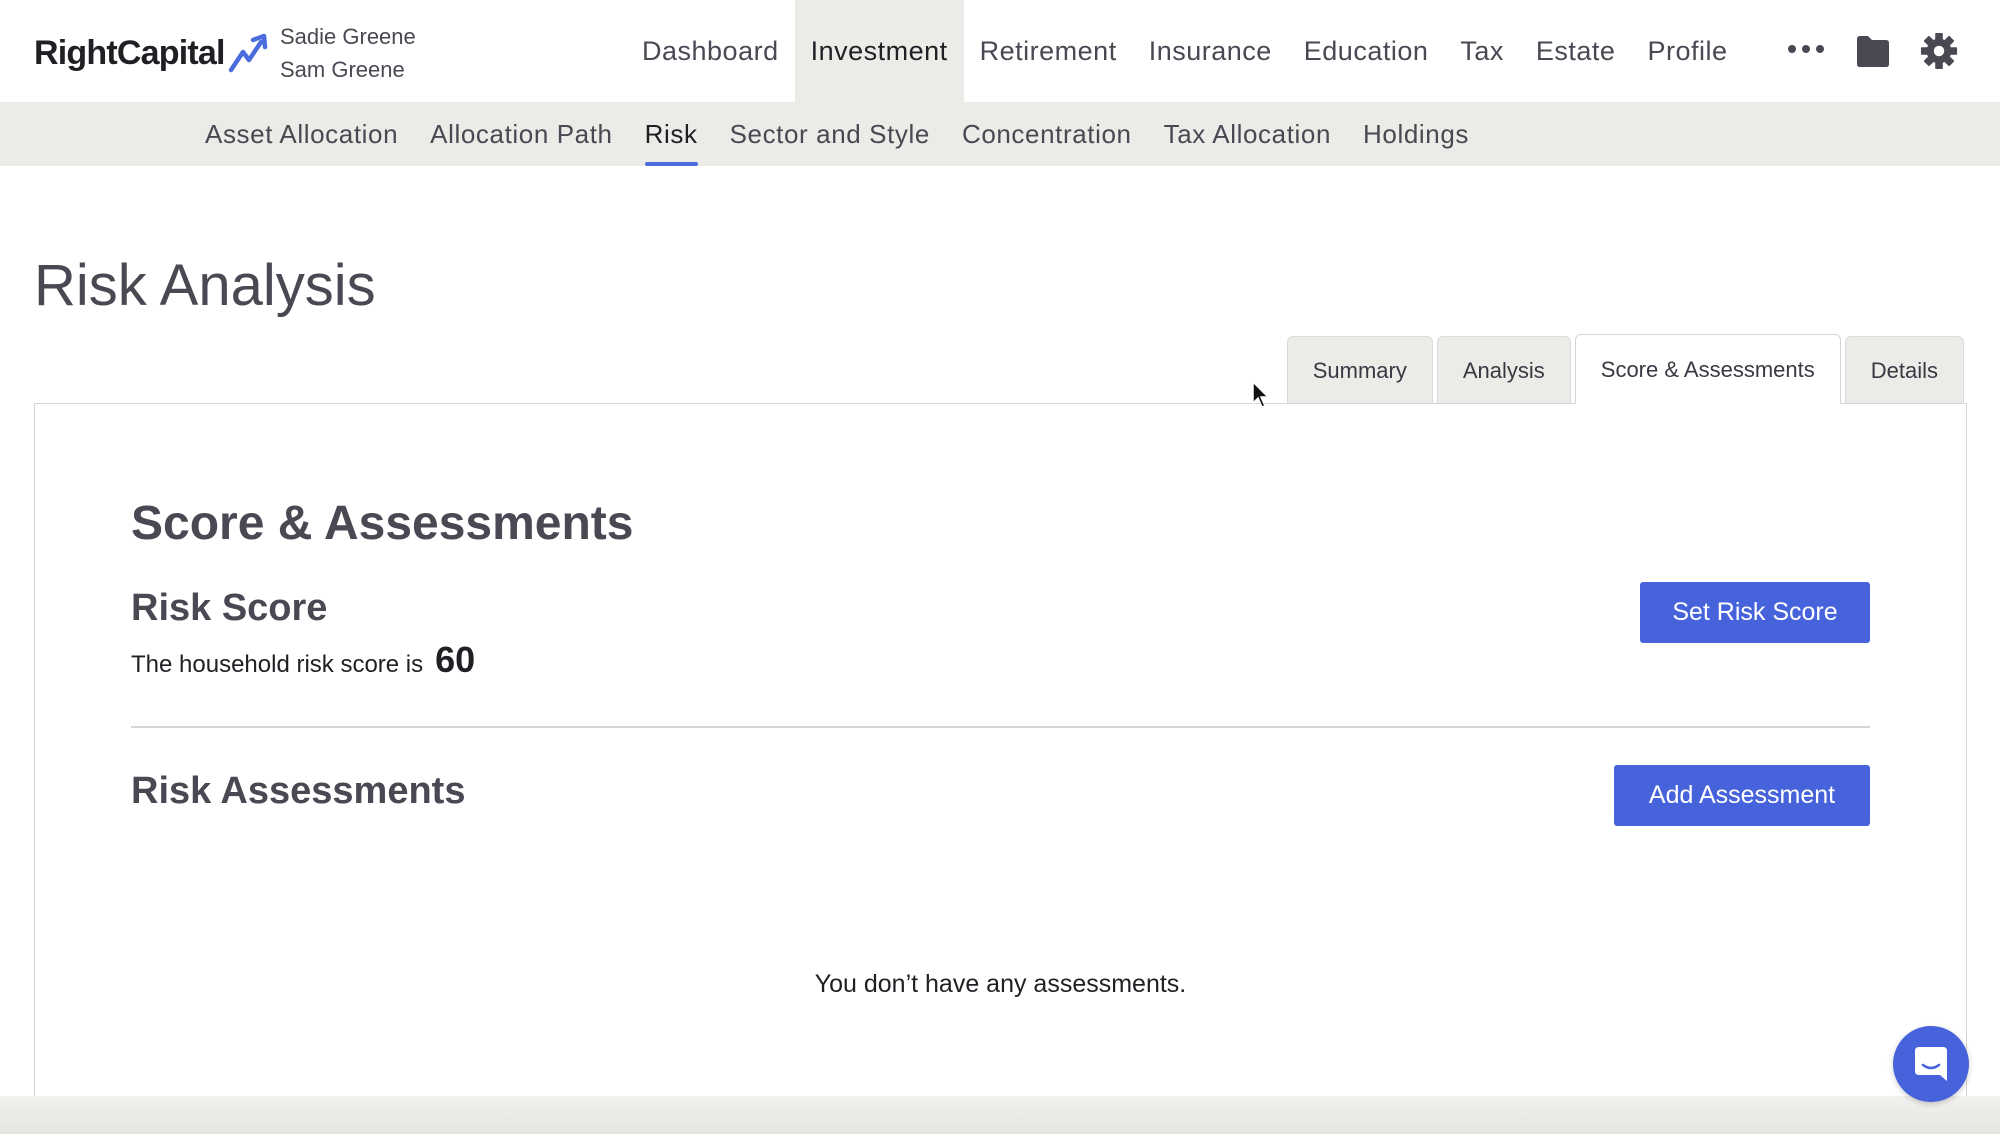 This screenshot has height=1134, width=2000. What do you see at coordinates (1576, 51) in the screenshot?
I see `nav-estate: Estate` at bounding box center [1576, 51].